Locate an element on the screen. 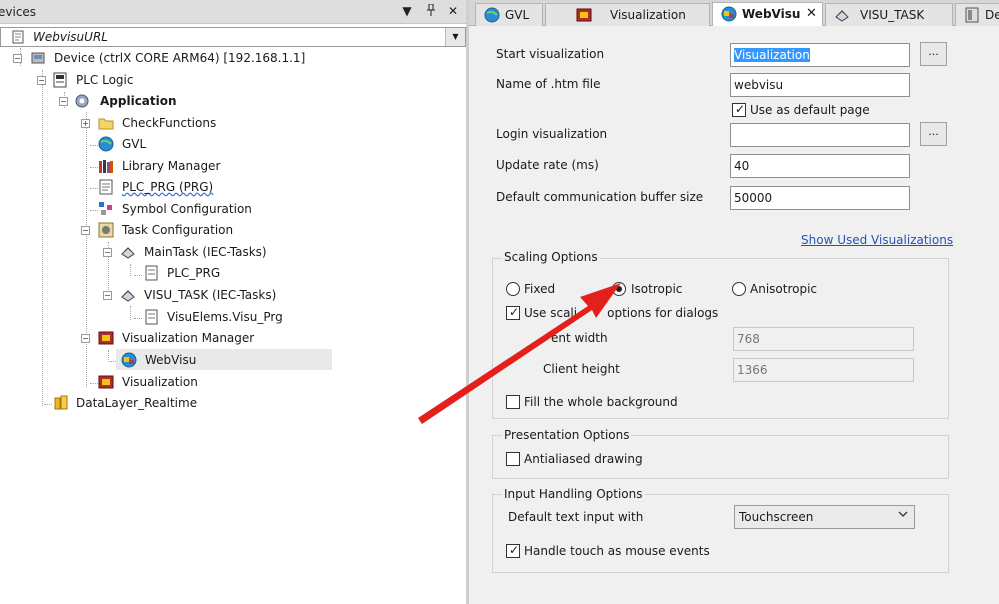  fill-background-label: Fill the whole background is located at coordinates (601, 402).